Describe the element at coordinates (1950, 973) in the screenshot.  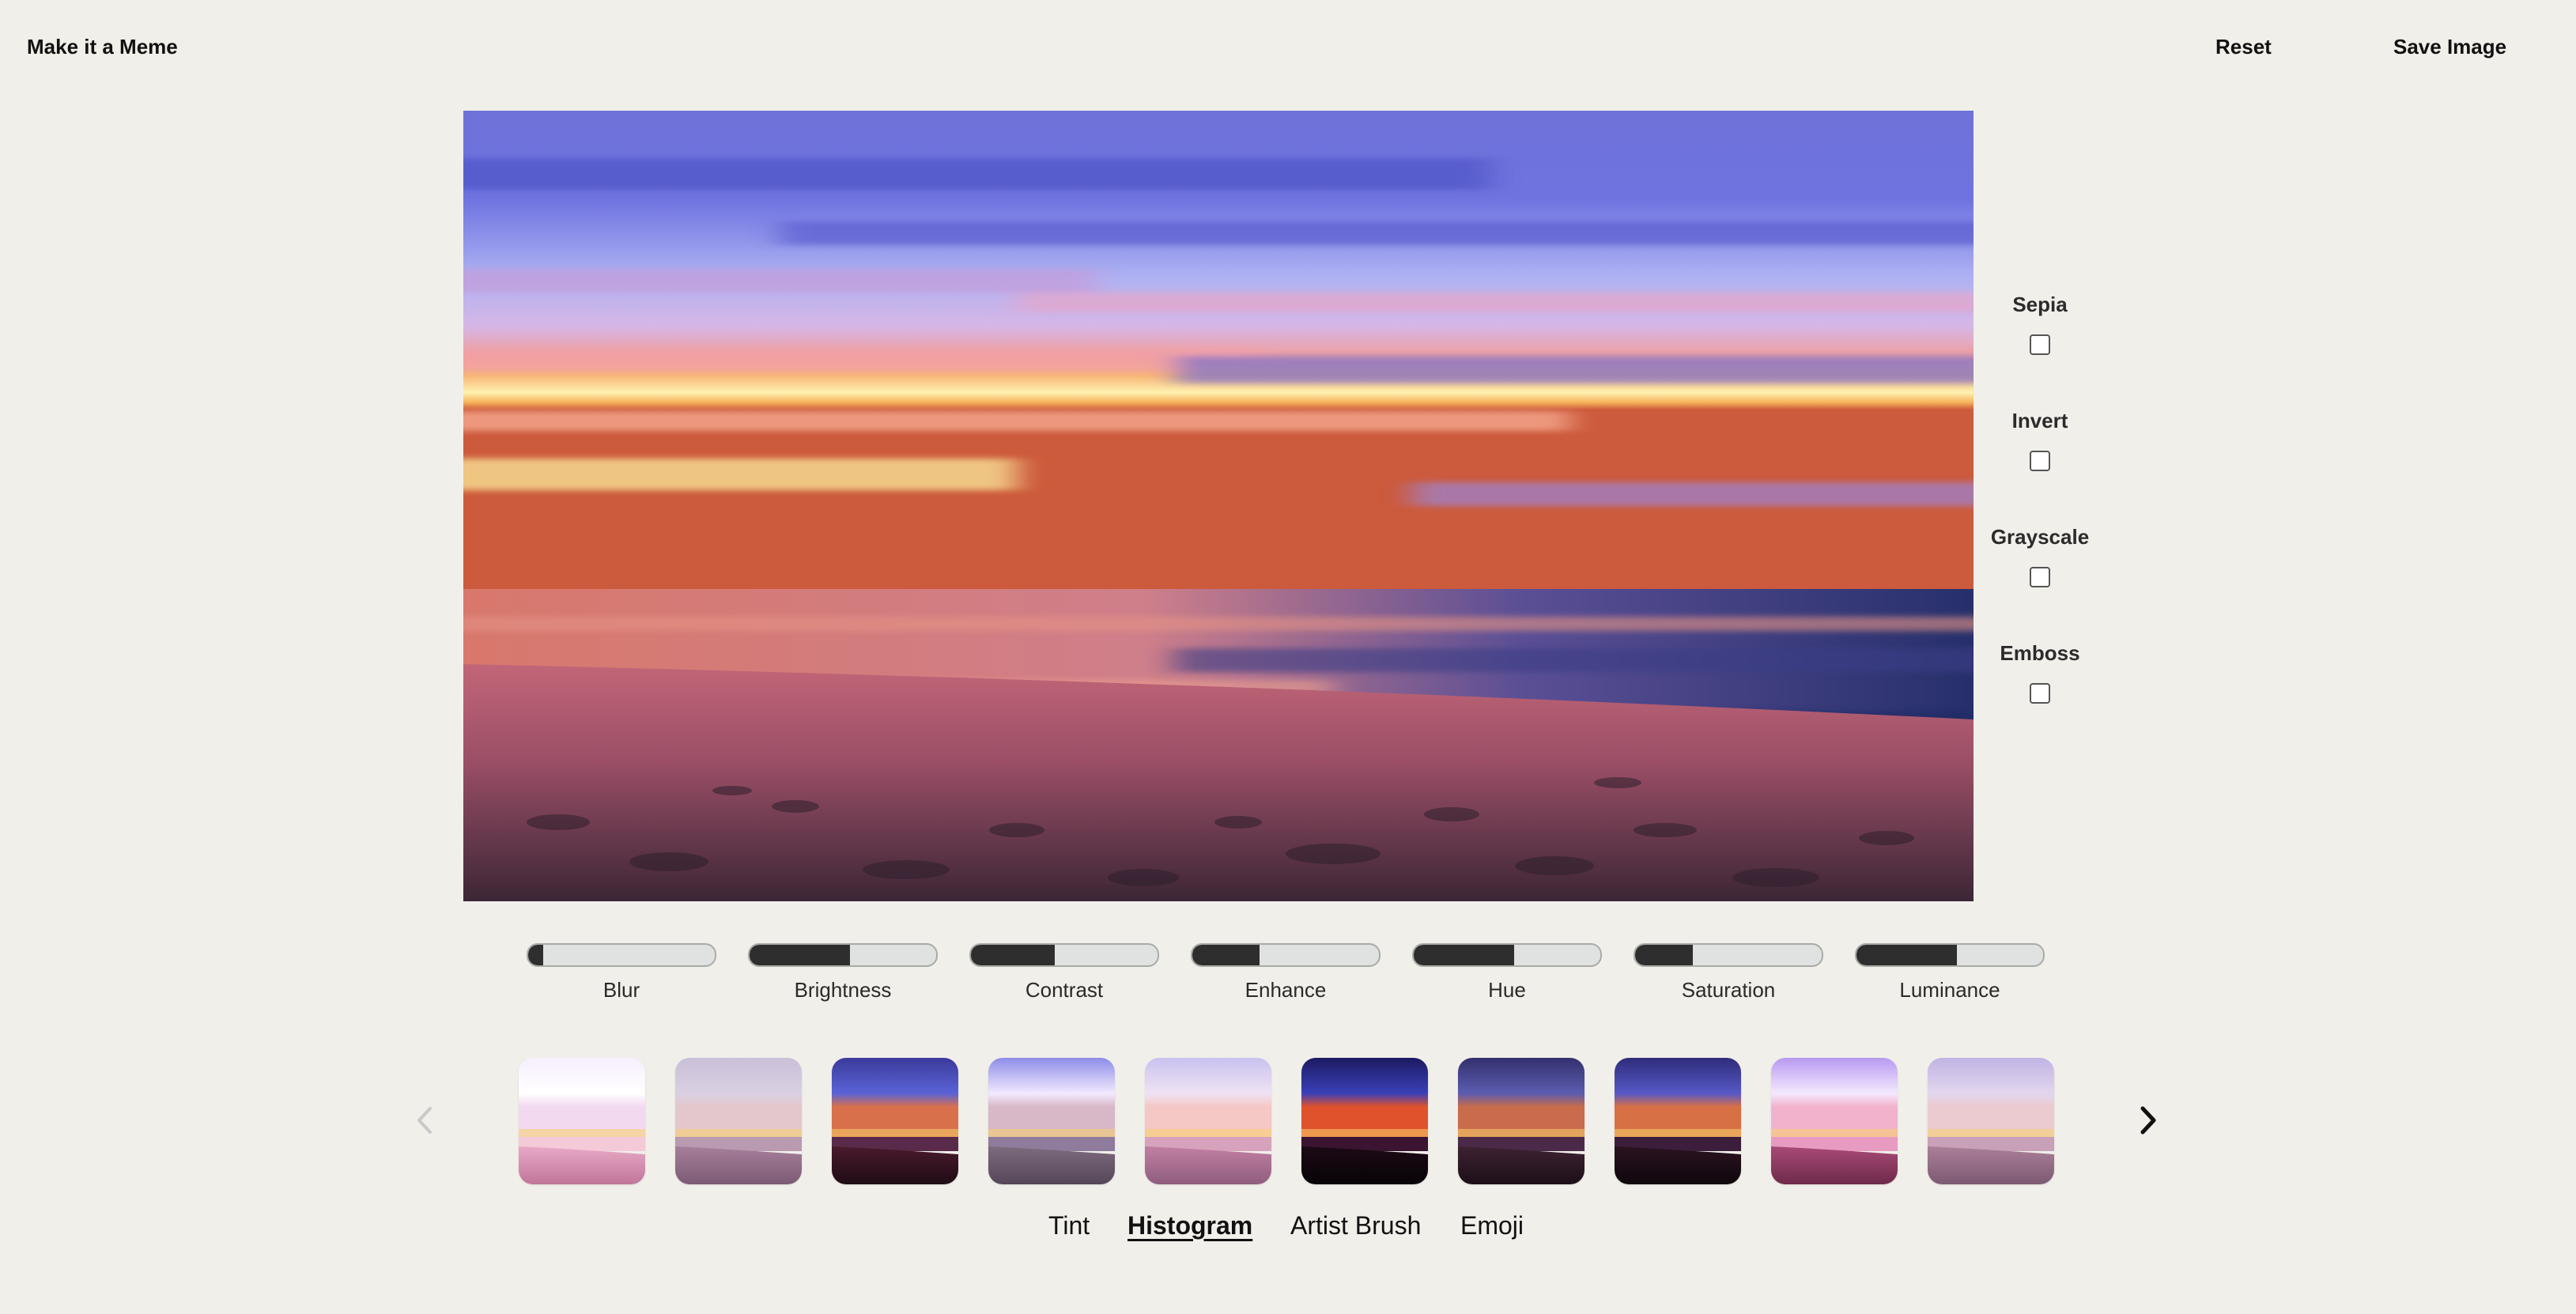
I see `slider-luminance: Luminance` at that location.